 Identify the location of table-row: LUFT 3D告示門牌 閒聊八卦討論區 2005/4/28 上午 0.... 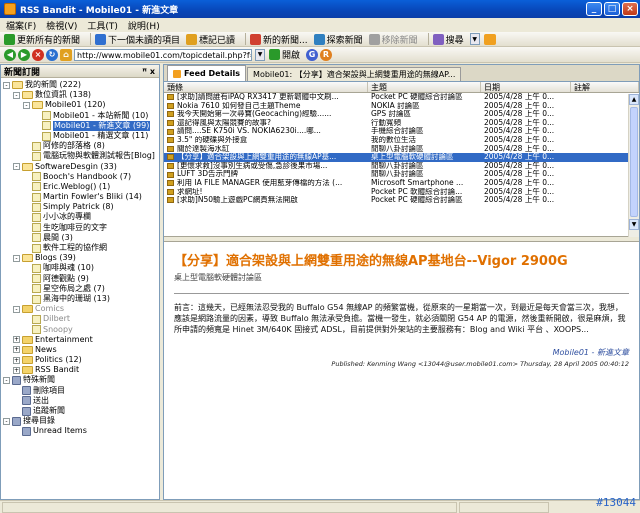
(401, 174).